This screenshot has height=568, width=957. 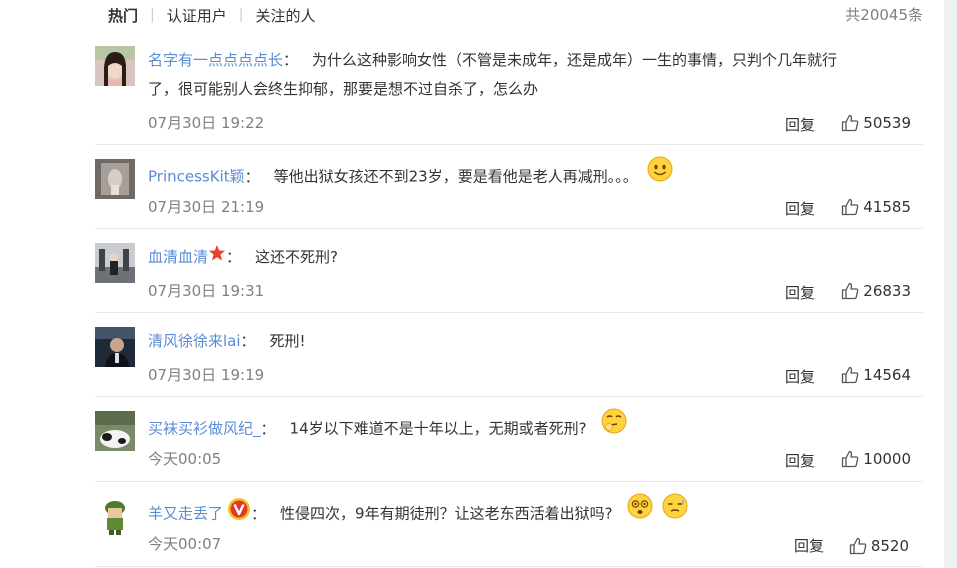 I want to click on thinking-emoji, so click(x=614, y=426).